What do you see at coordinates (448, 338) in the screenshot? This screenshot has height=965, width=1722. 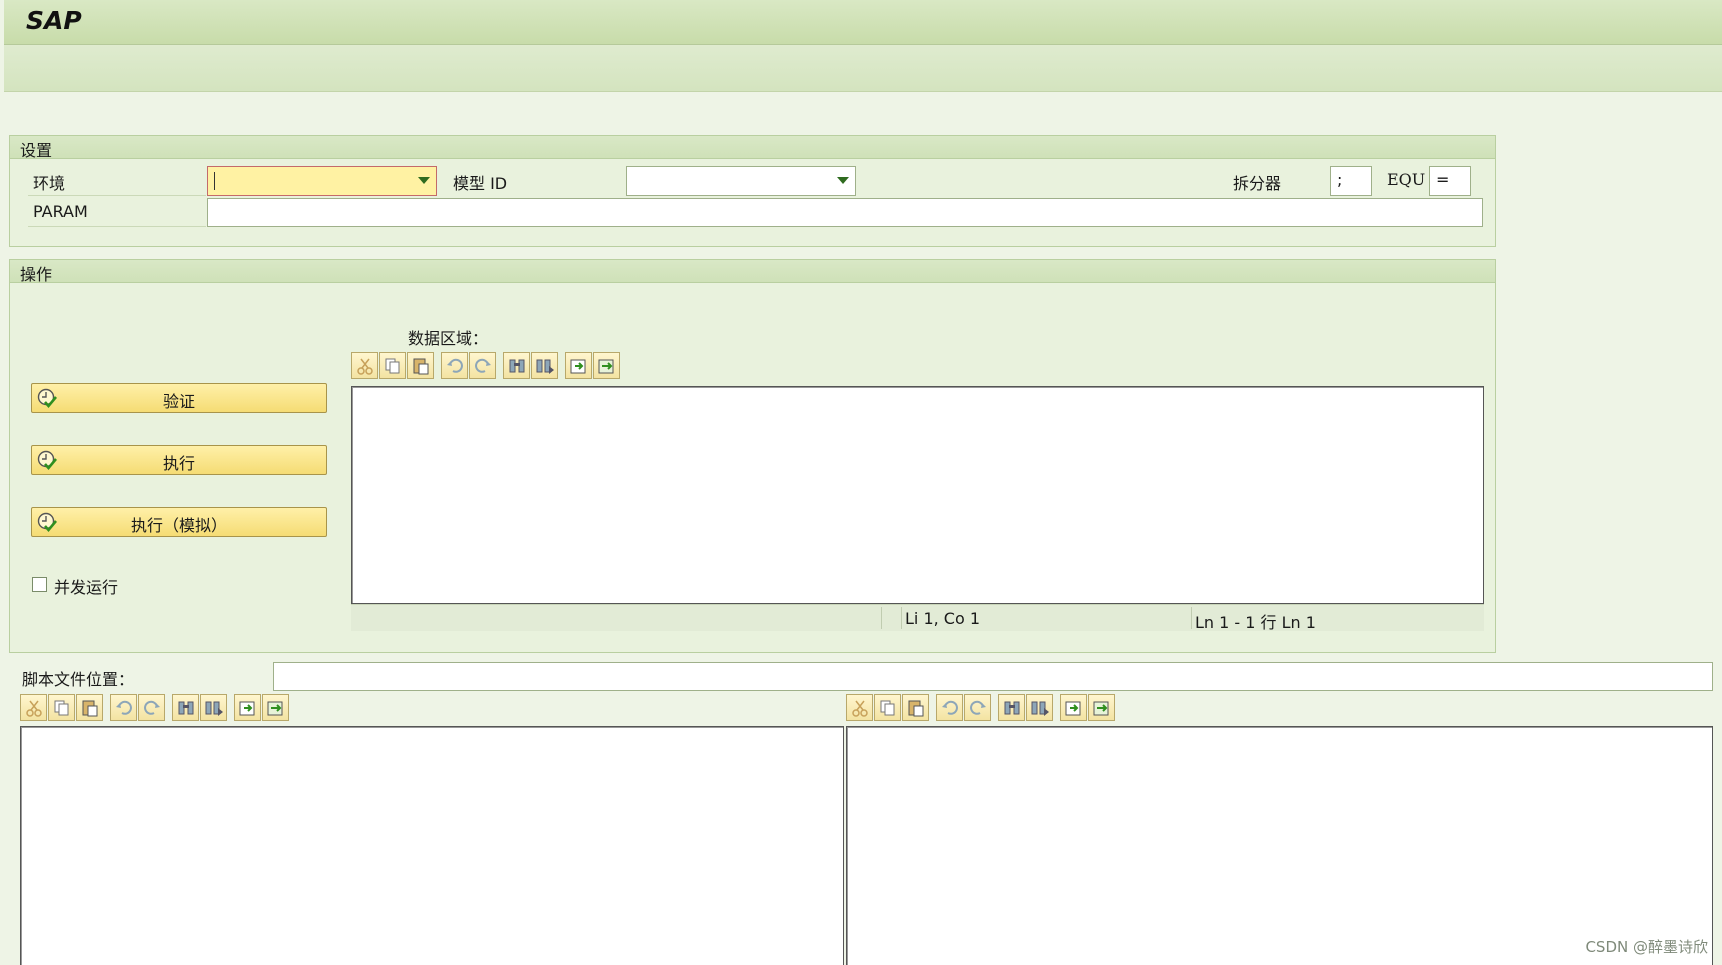 I see `data-area-label: 数据区域：` at bounding box center [448, 338].